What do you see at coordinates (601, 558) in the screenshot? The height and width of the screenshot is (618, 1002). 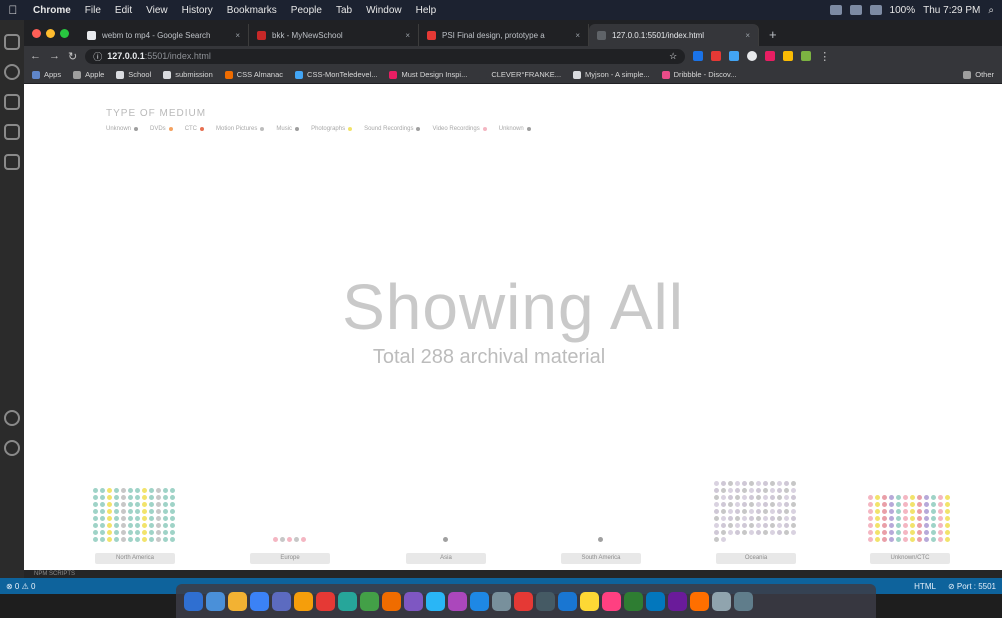 I see `region-label: South America` at bounding box center [601, 558].